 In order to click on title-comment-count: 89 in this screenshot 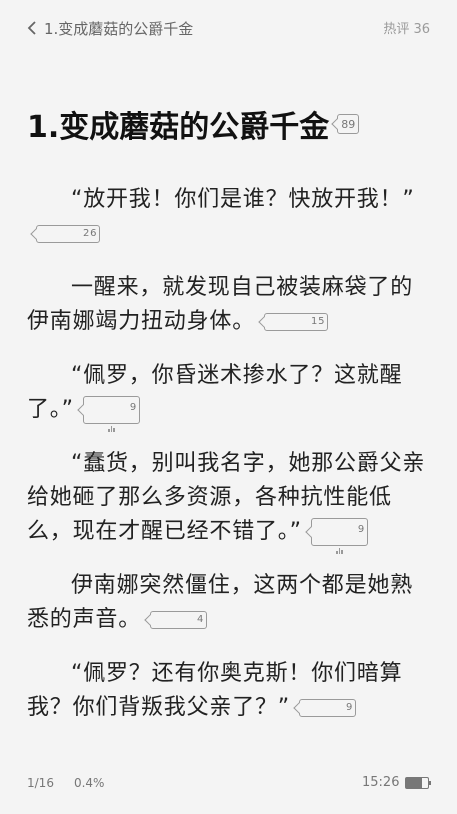, I will do `click(348, 124)`.